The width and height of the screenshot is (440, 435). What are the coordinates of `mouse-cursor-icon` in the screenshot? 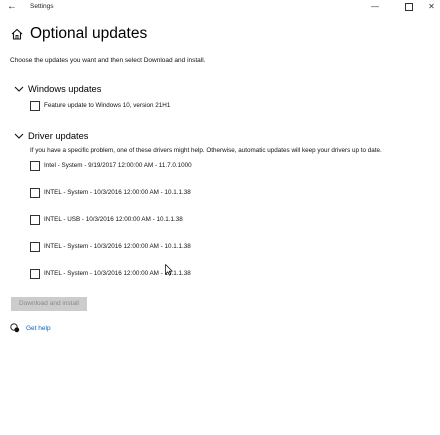 It's located at (169, 270).